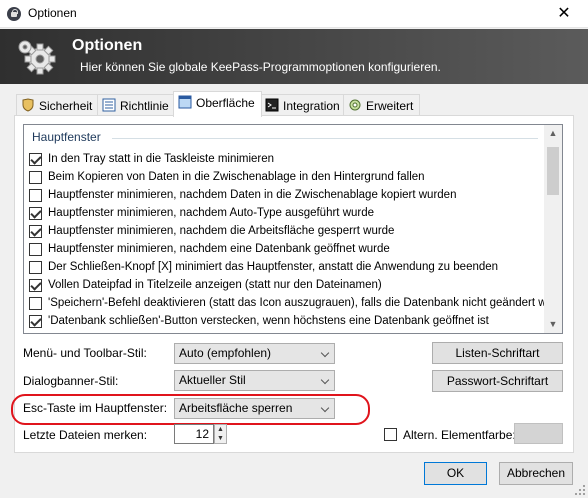  Describe the element at coordinates (109, 105) in the screenshot. I see `list-icon` at that location.